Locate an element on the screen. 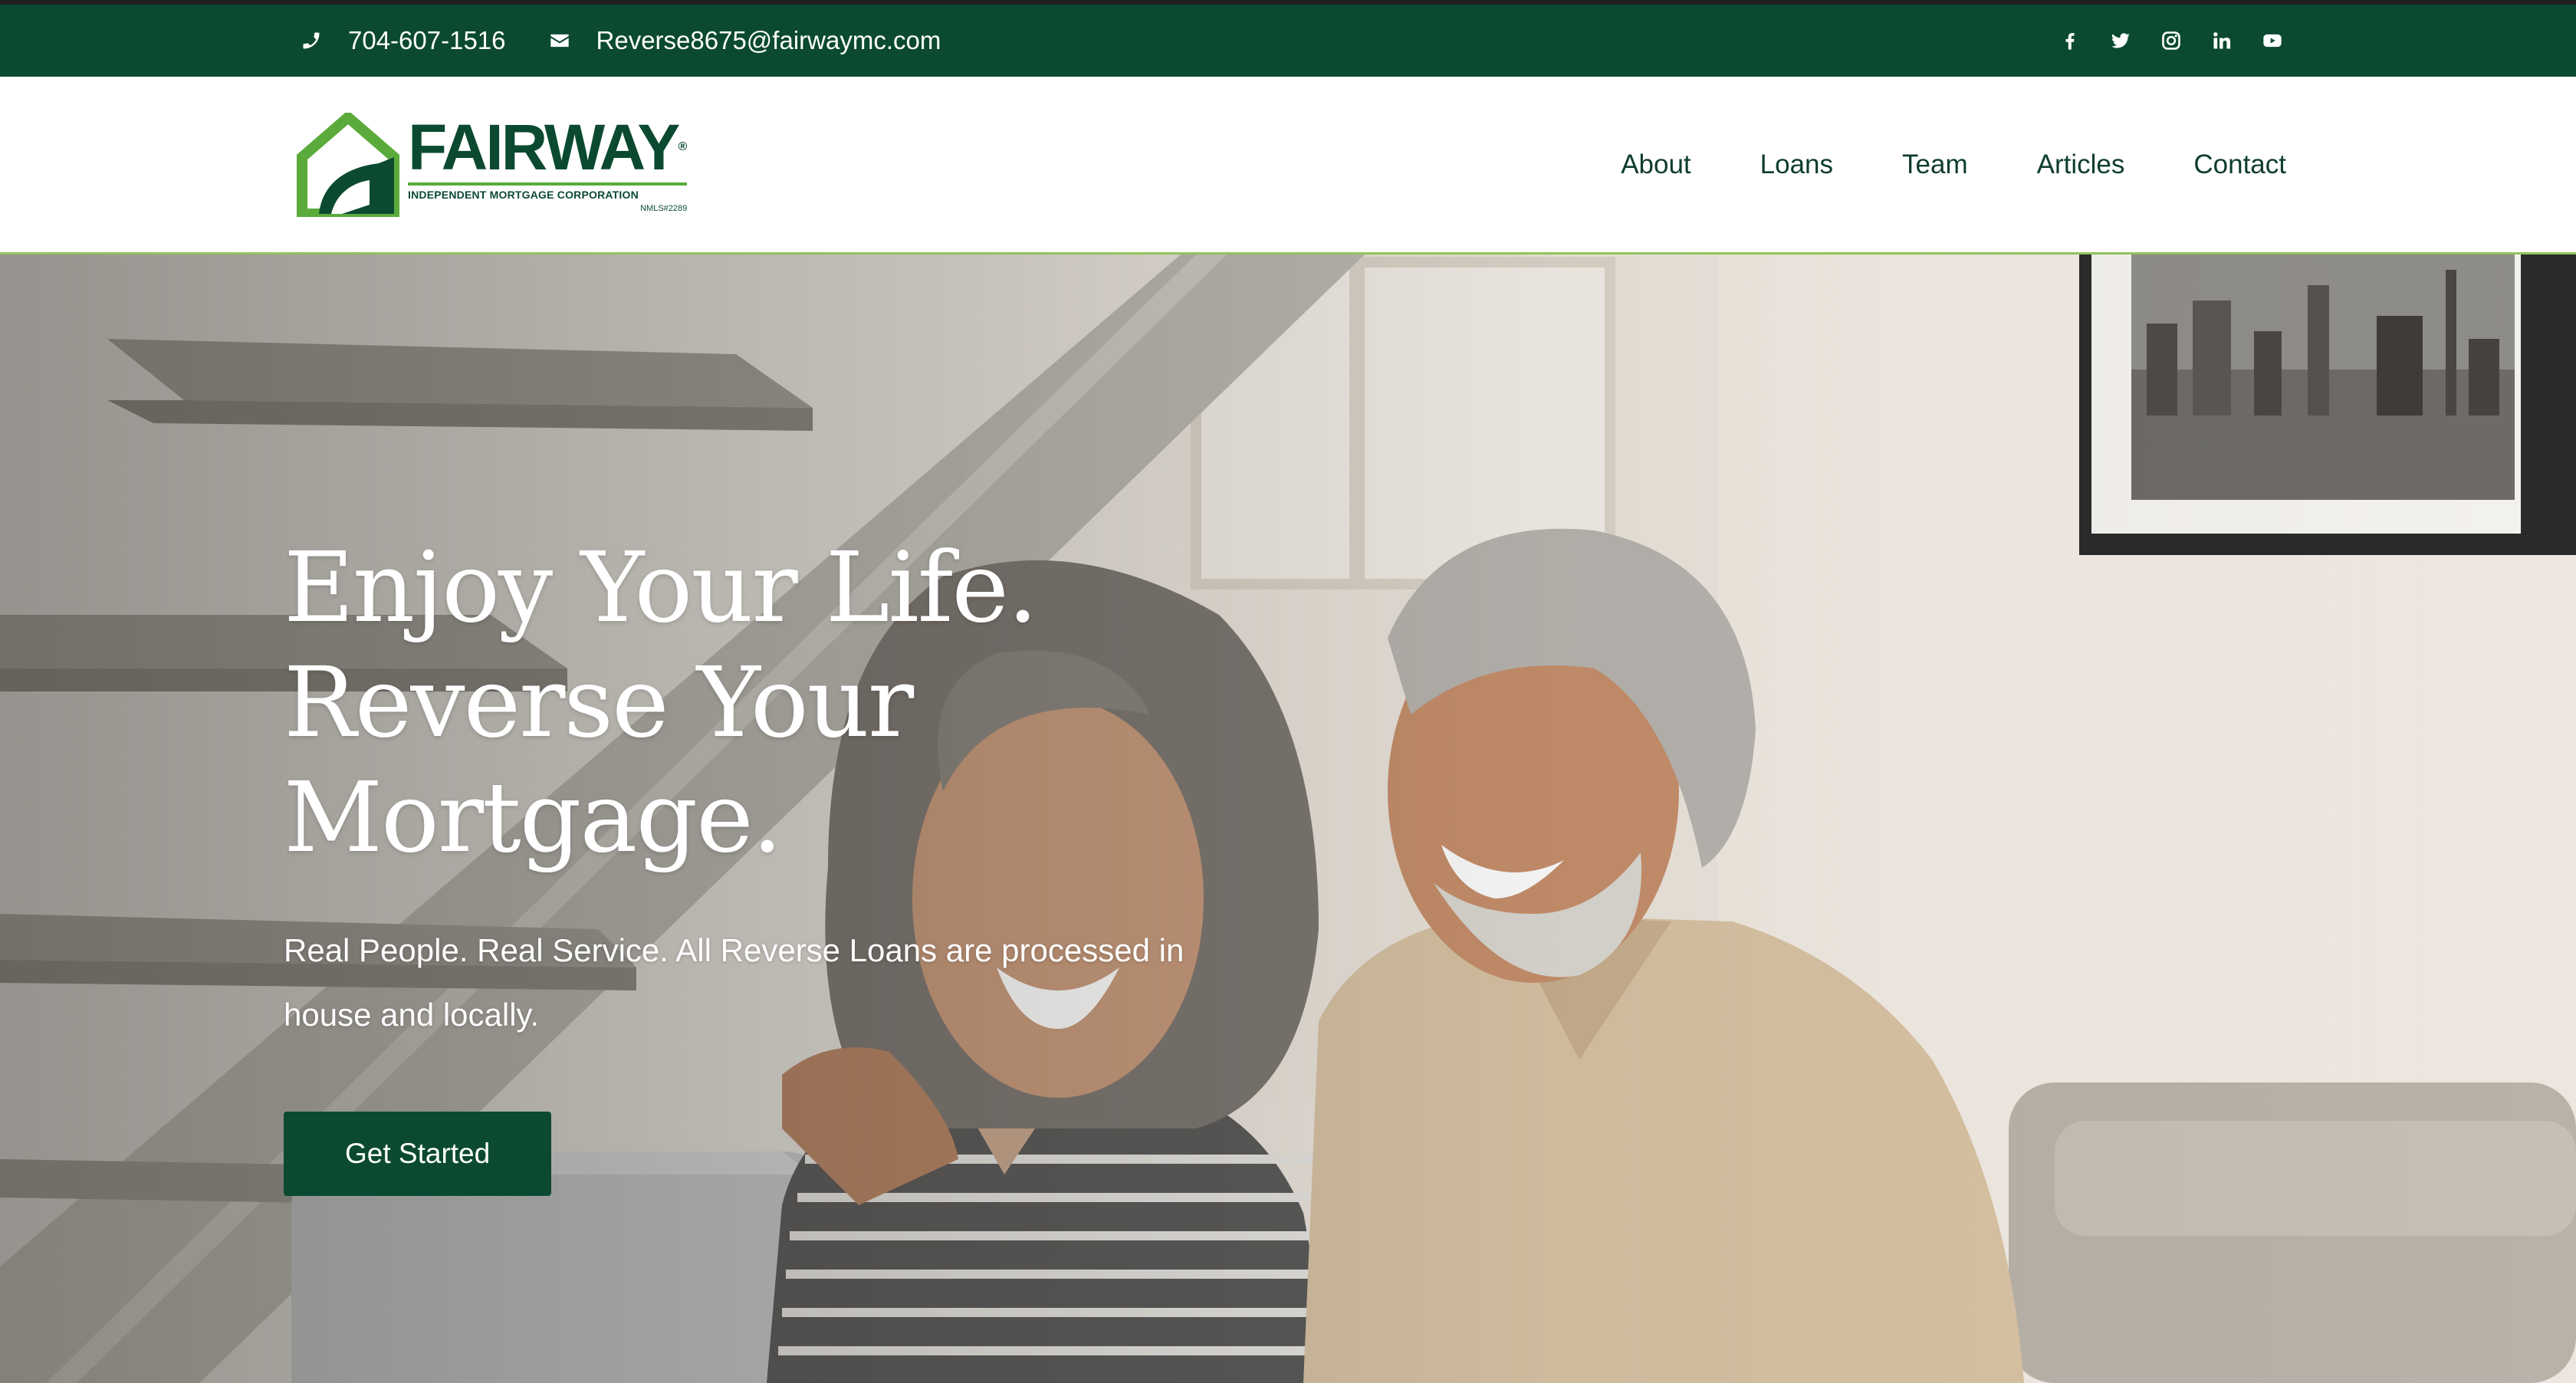  logo-word: FAIRWAY is located at coordinates (544, 146).